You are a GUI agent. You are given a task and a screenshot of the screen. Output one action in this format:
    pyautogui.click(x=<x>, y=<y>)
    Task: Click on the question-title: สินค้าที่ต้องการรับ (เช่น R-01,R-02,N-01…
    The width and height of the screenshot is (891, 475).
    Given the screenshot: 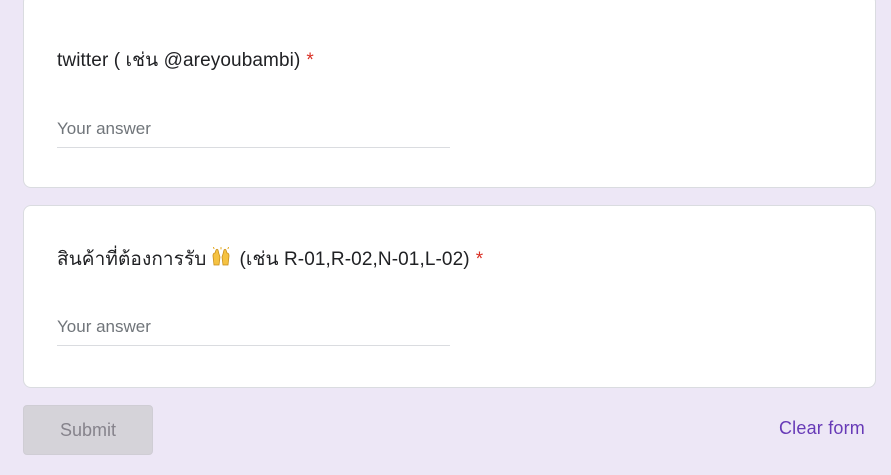 What is the action you would take?
    pyautogui.click(x=270, y=259)
    